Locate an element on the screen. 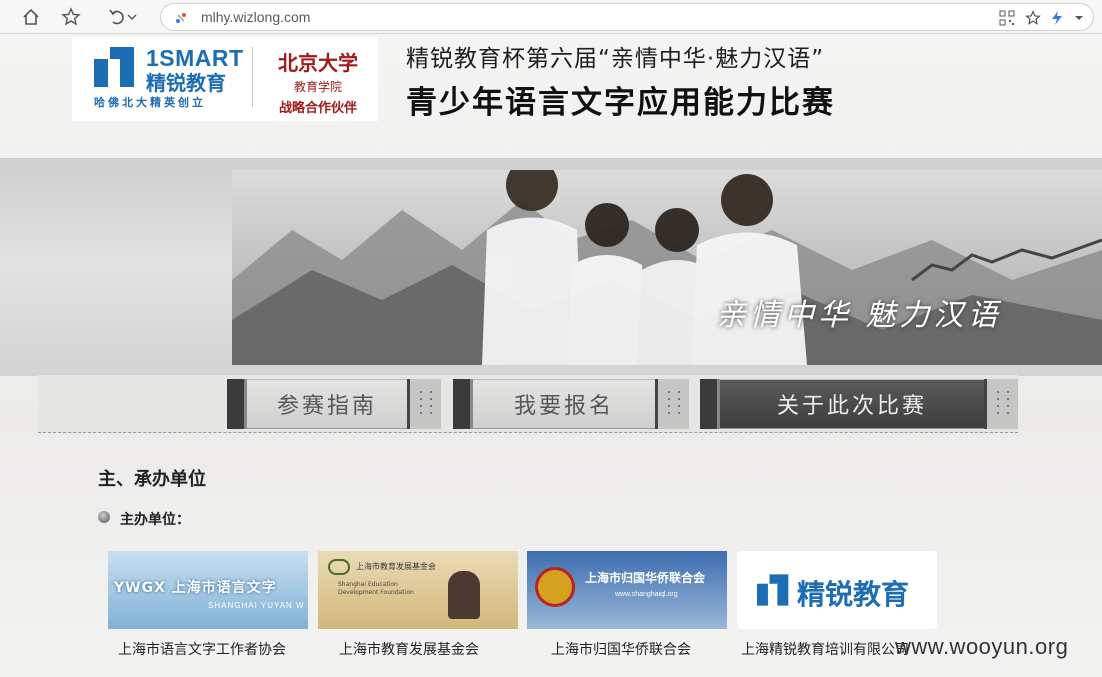 The image size is (1102, 677). main-nav: 参赛指南 我要报名 关于此次比赛 is located at coordinates (528, 404).